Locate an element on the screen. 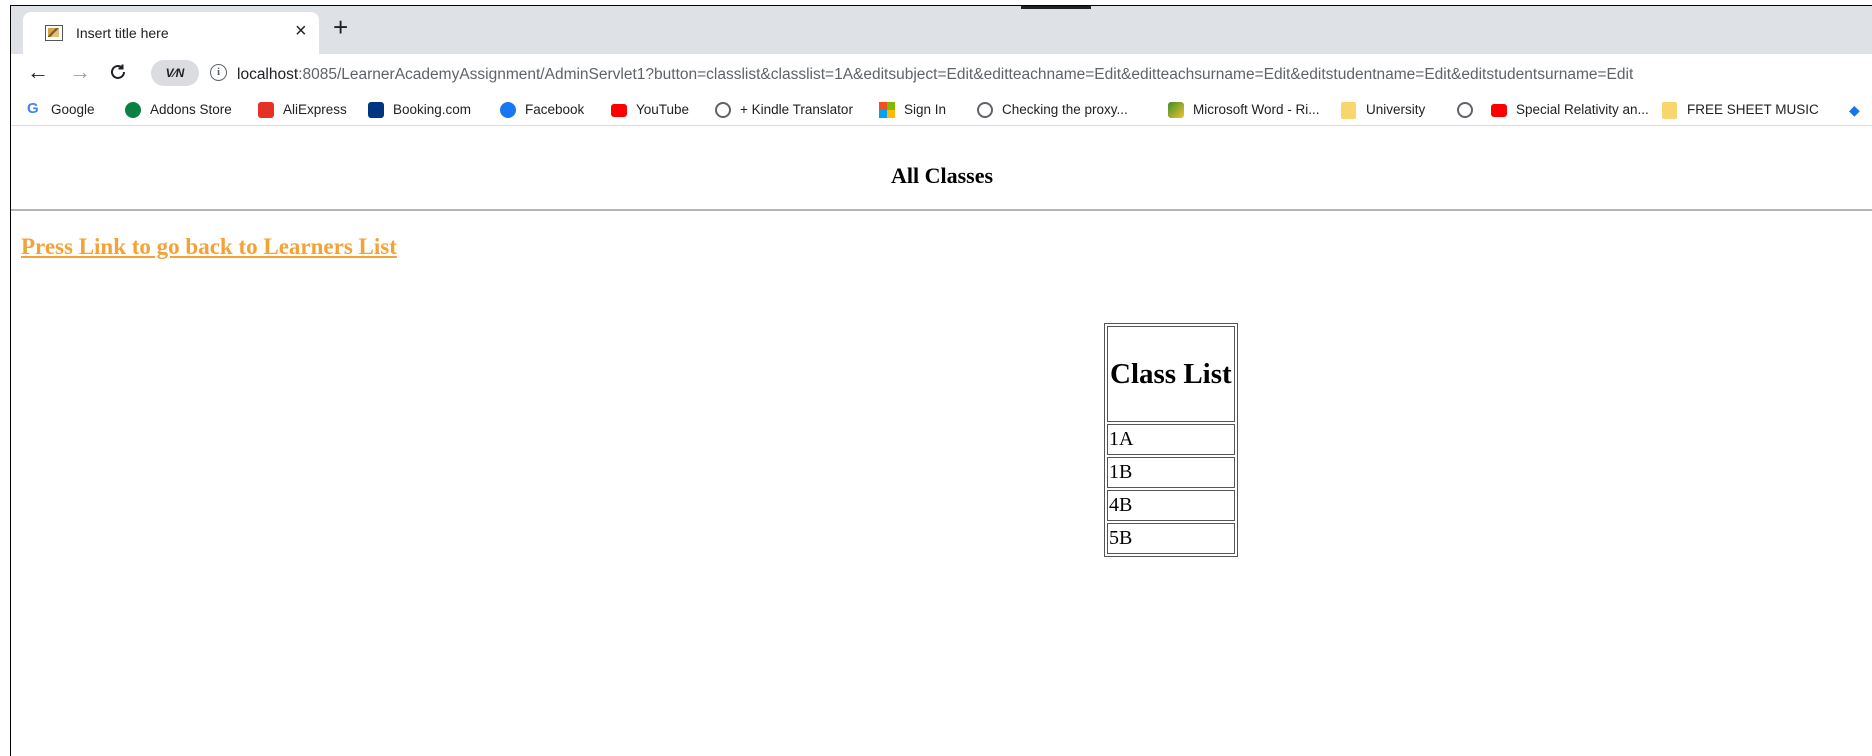 The height and width of the screenshot is (756, 1872). tab-strip: Insert title here × + is located at coordinates (941, 30).